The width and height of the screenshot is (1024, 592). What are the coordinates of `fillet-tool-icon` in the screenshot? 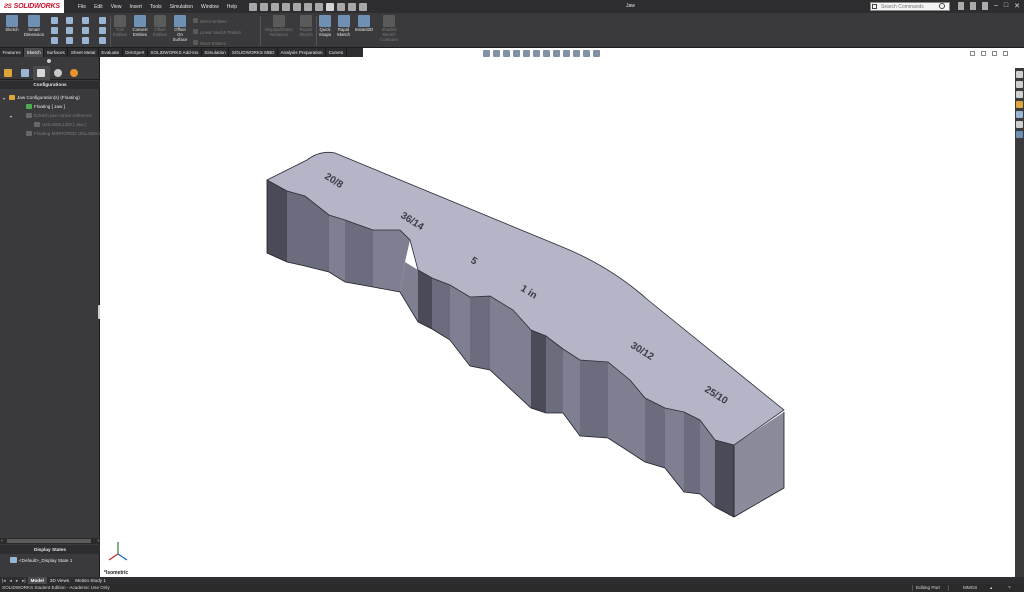 It's located at (85, 30).